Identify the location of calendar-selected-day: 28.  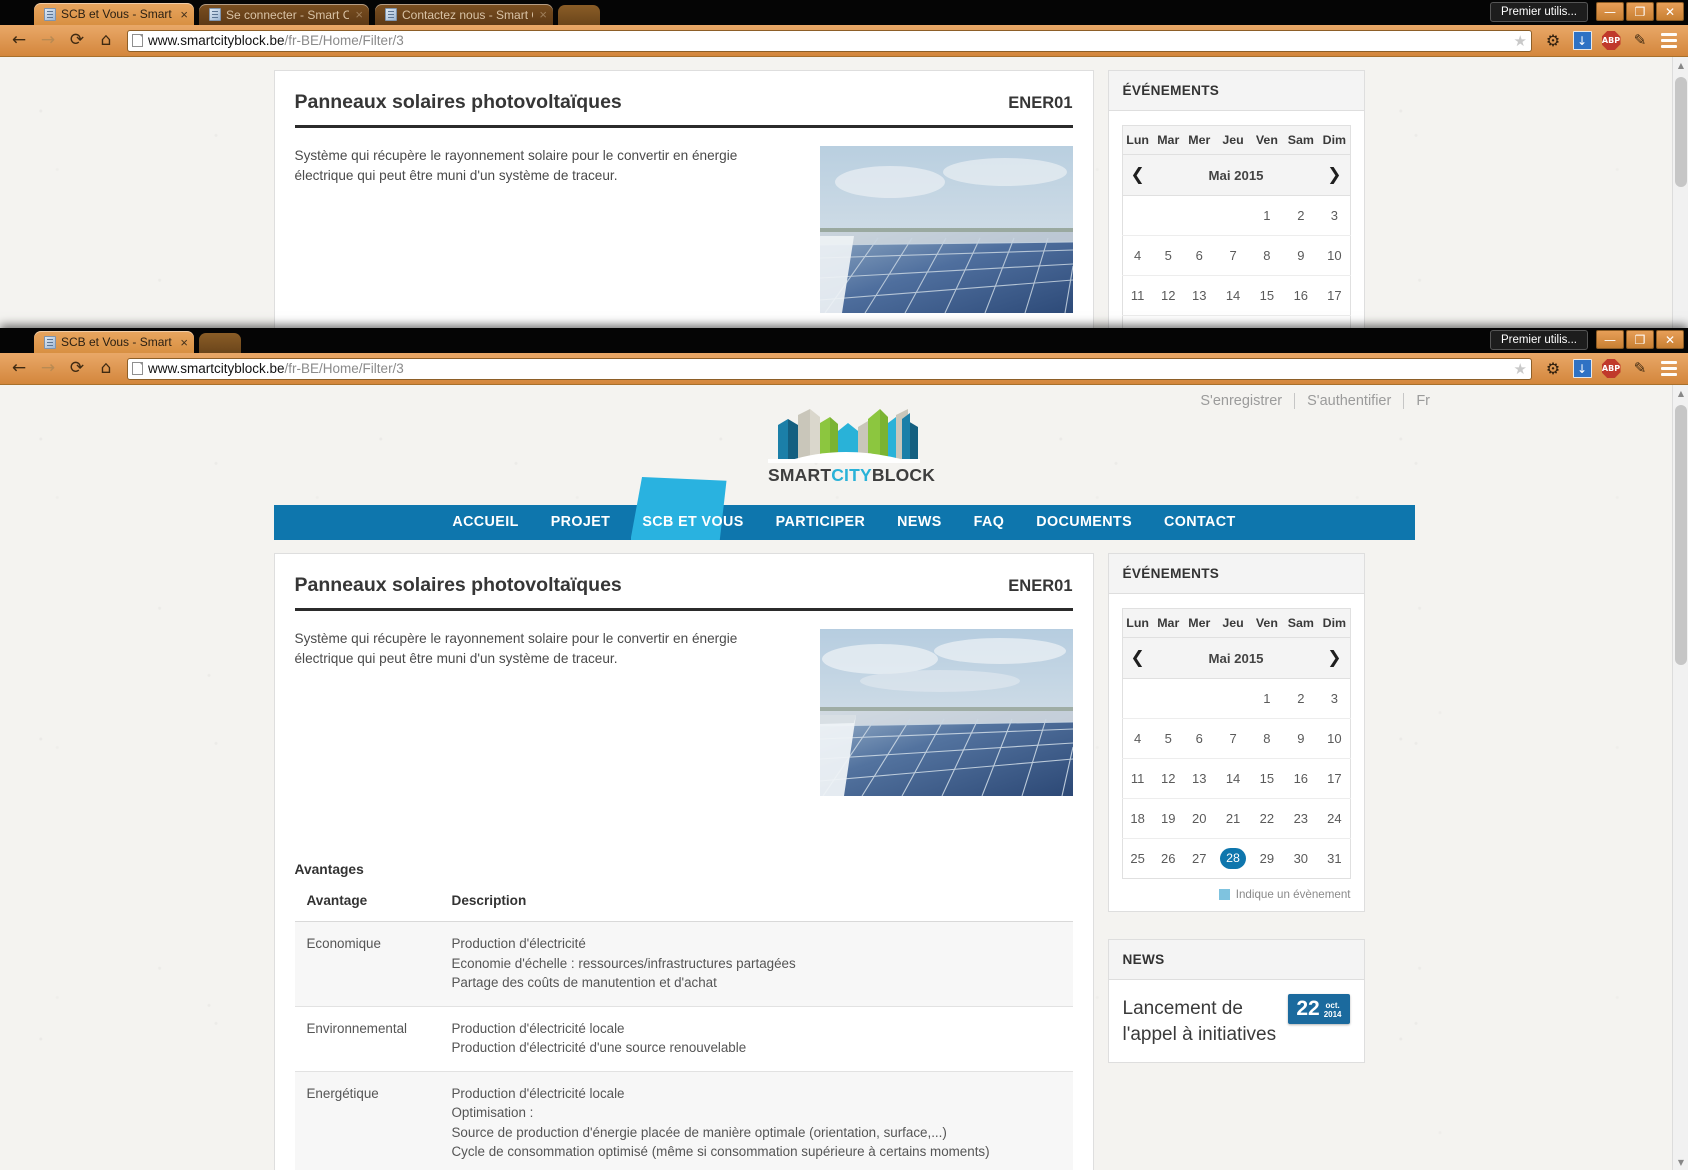
(1233, 858).